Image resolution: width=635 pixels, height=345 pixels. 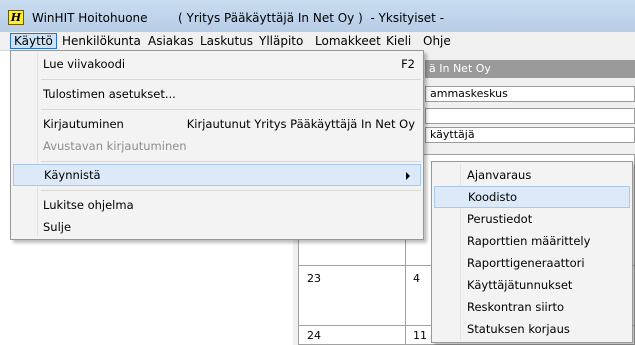 What do you see at coordinates (416, 278) in the screenshot?
I see `grid-number: 4` at bounding box center [416, 278].